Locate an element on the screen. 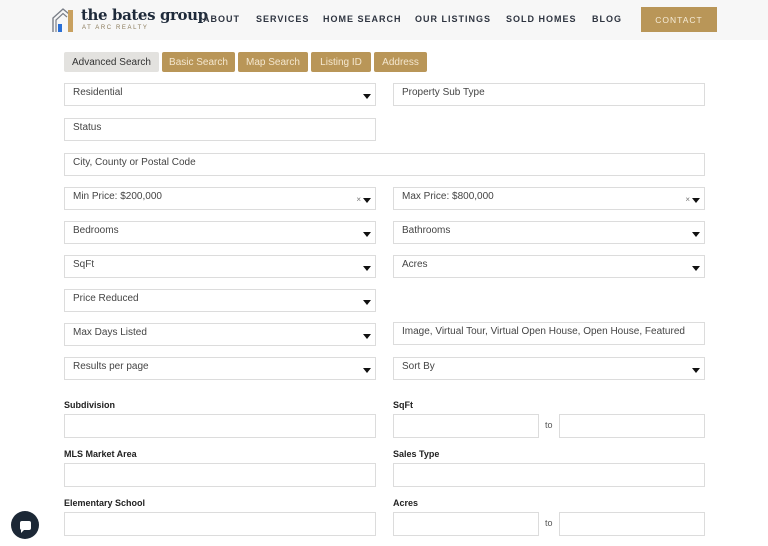 The width and height of the screenshot is (768, 546). nav-services: SERVICES is located at coordinates (282, 19).